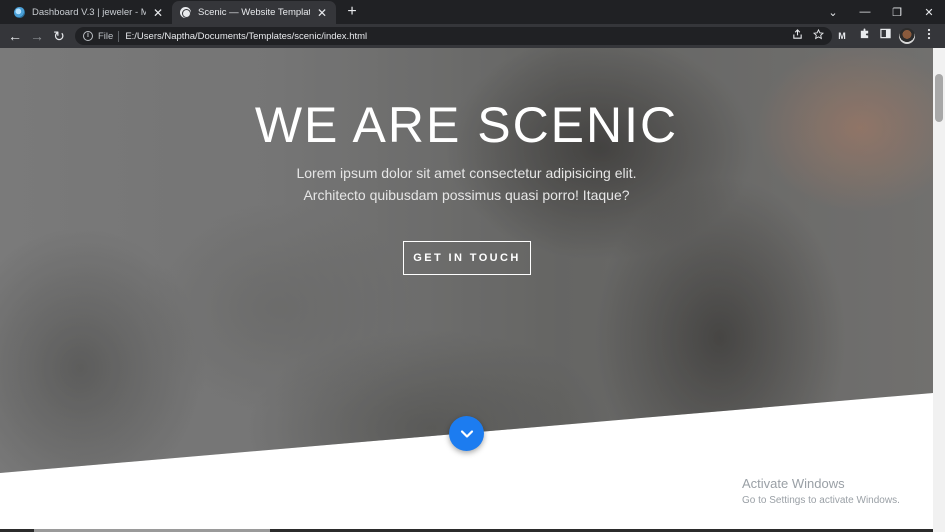  Describe the element at coordinates (929, 12) in the screenshot. I see `window-close-button: ✕` at that location.